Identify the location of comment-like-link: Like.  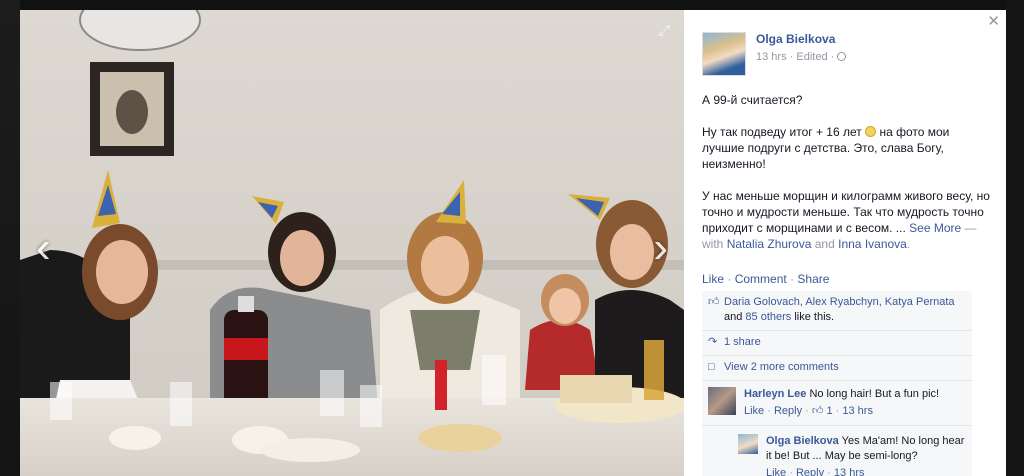
(754, 411).